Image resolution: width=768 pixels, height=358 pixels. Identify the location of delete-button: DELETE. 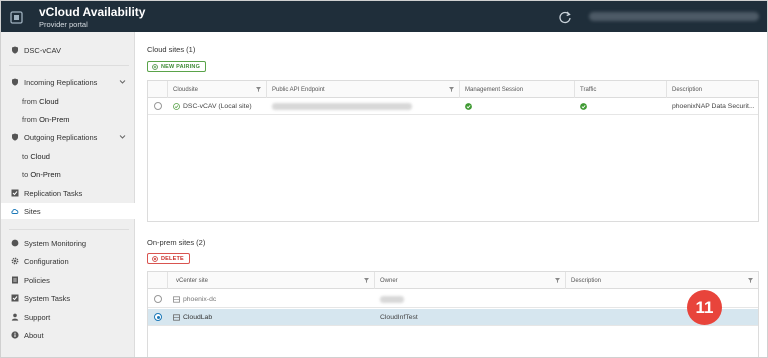
(168, 258).